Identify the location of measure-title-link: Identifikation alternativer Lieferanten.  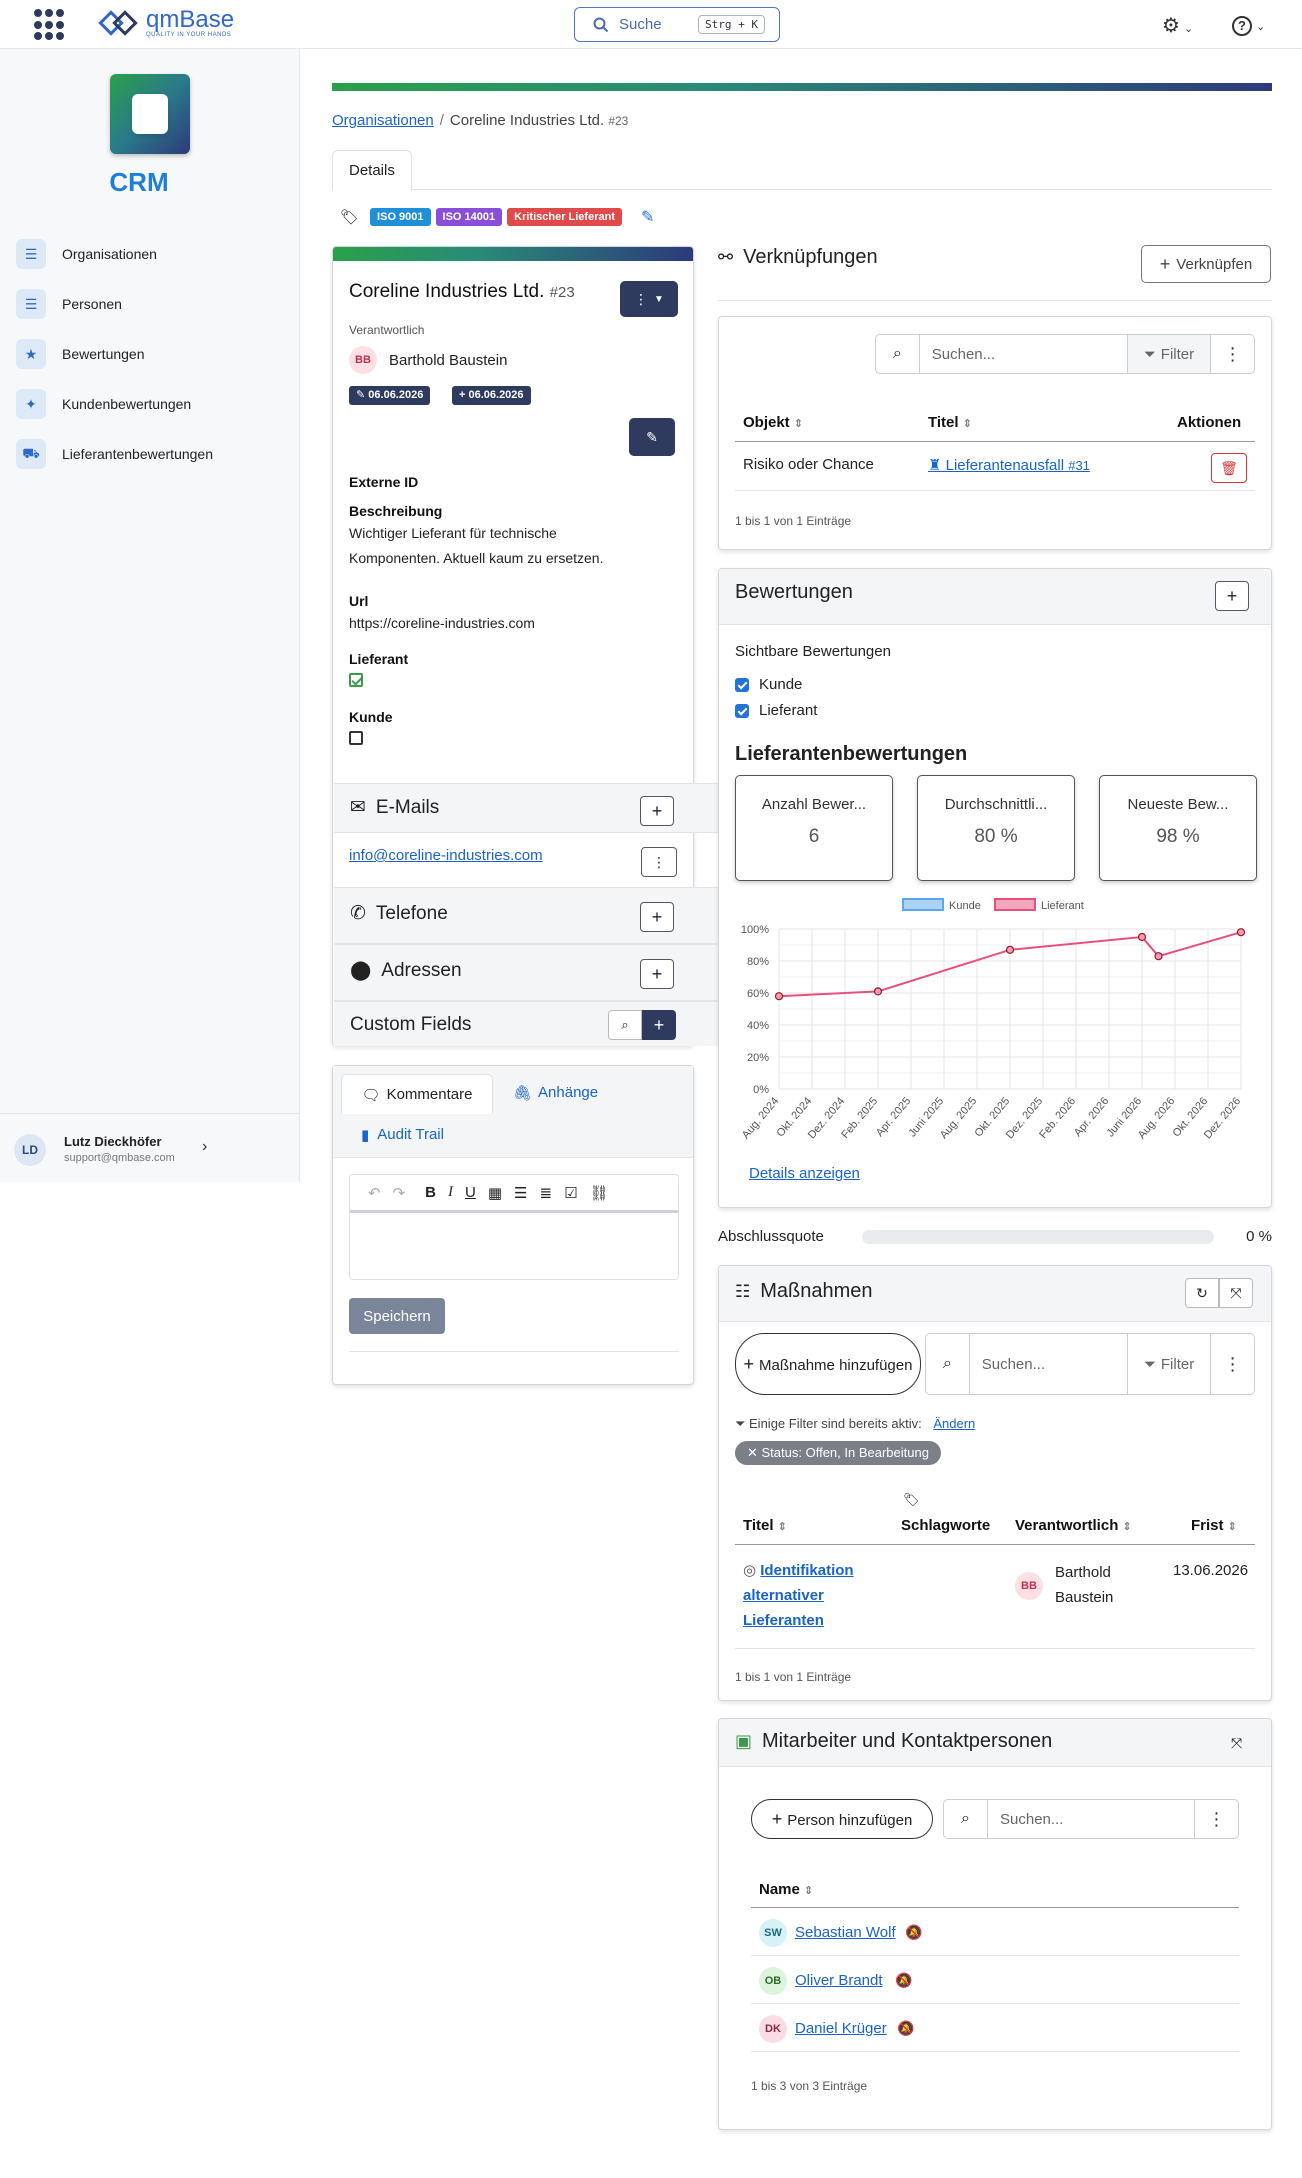
(798, 1595).